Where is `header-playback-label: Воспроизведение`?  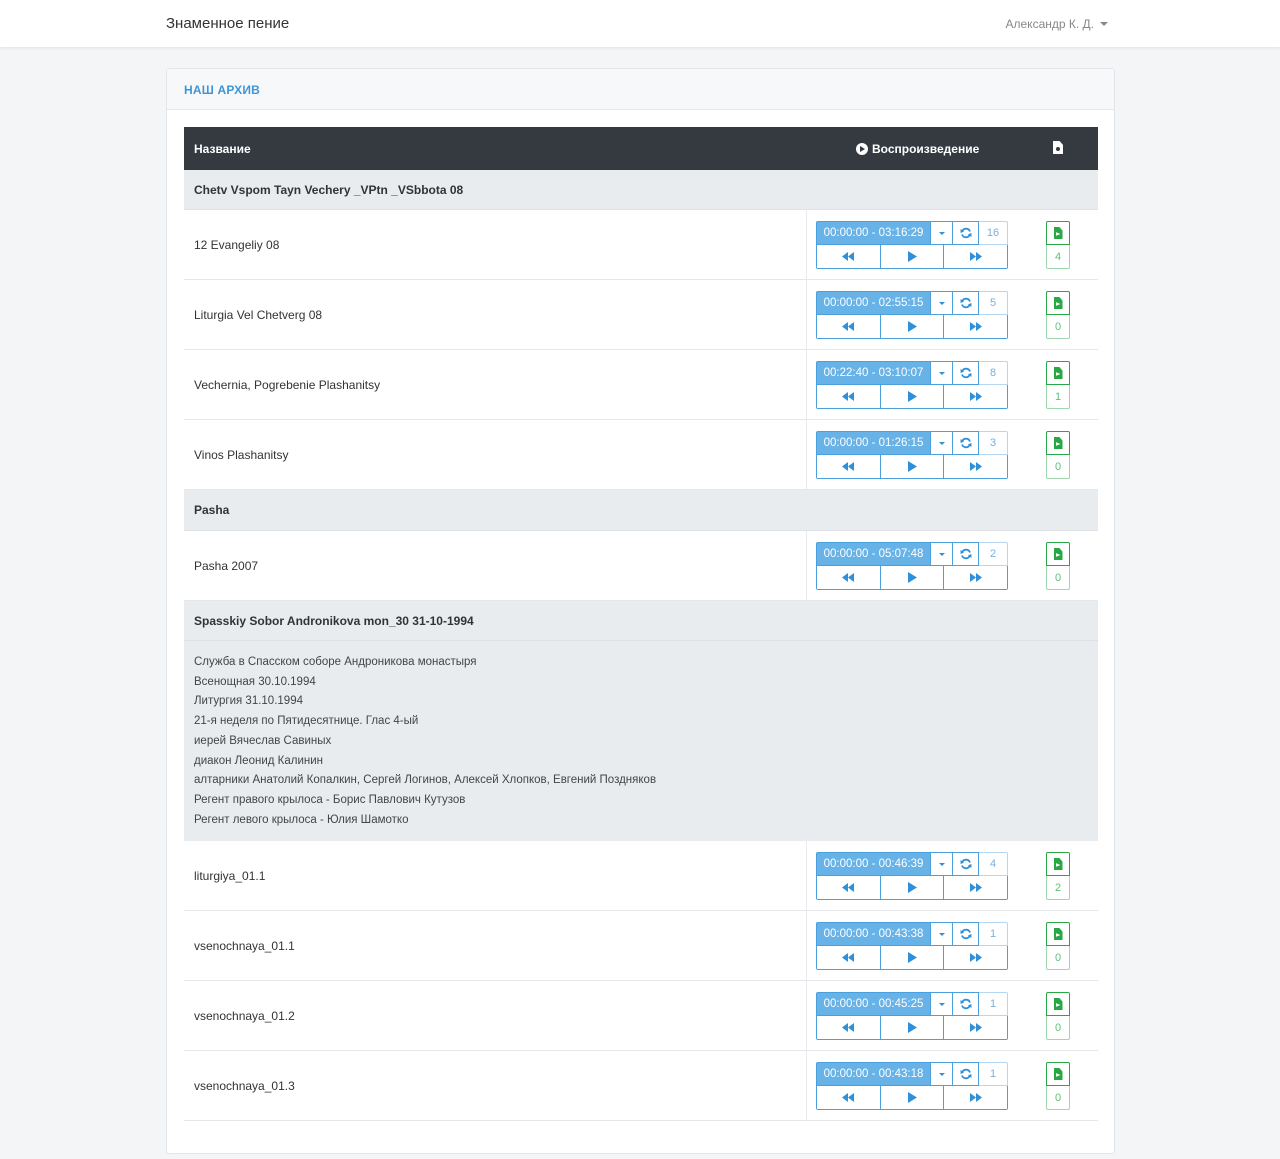 header-playback-label: Воспроизведение is located at coordinates (926, 149).